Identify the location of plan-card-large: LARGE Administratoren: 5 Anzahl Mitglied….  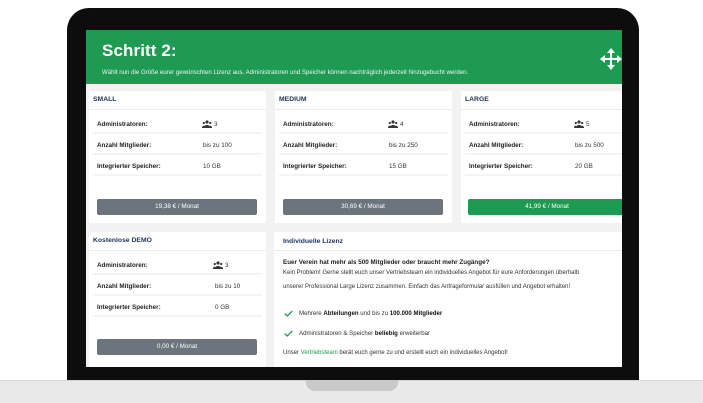
(541, 157).